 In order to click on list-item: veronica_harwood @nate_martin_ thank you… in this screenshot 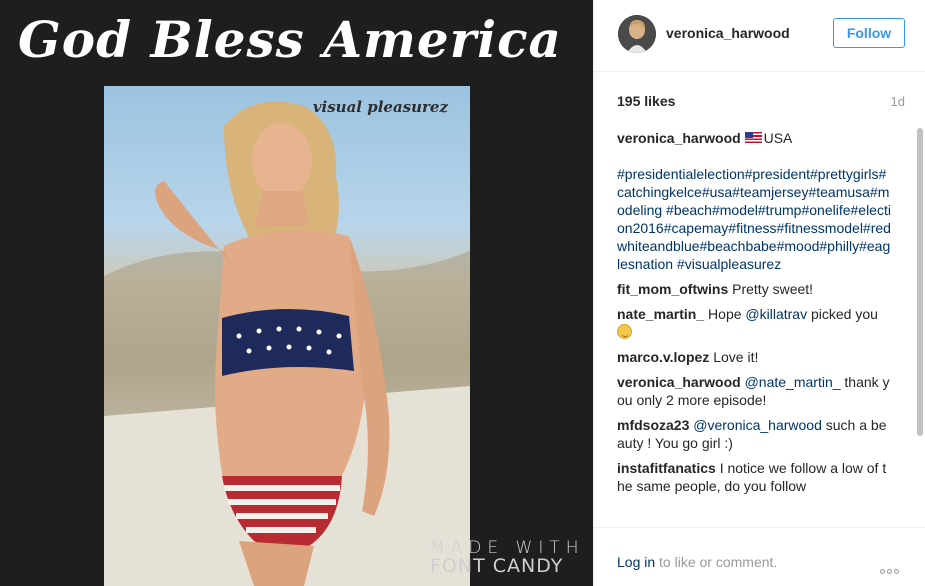, I will do `click(755, 391)`.